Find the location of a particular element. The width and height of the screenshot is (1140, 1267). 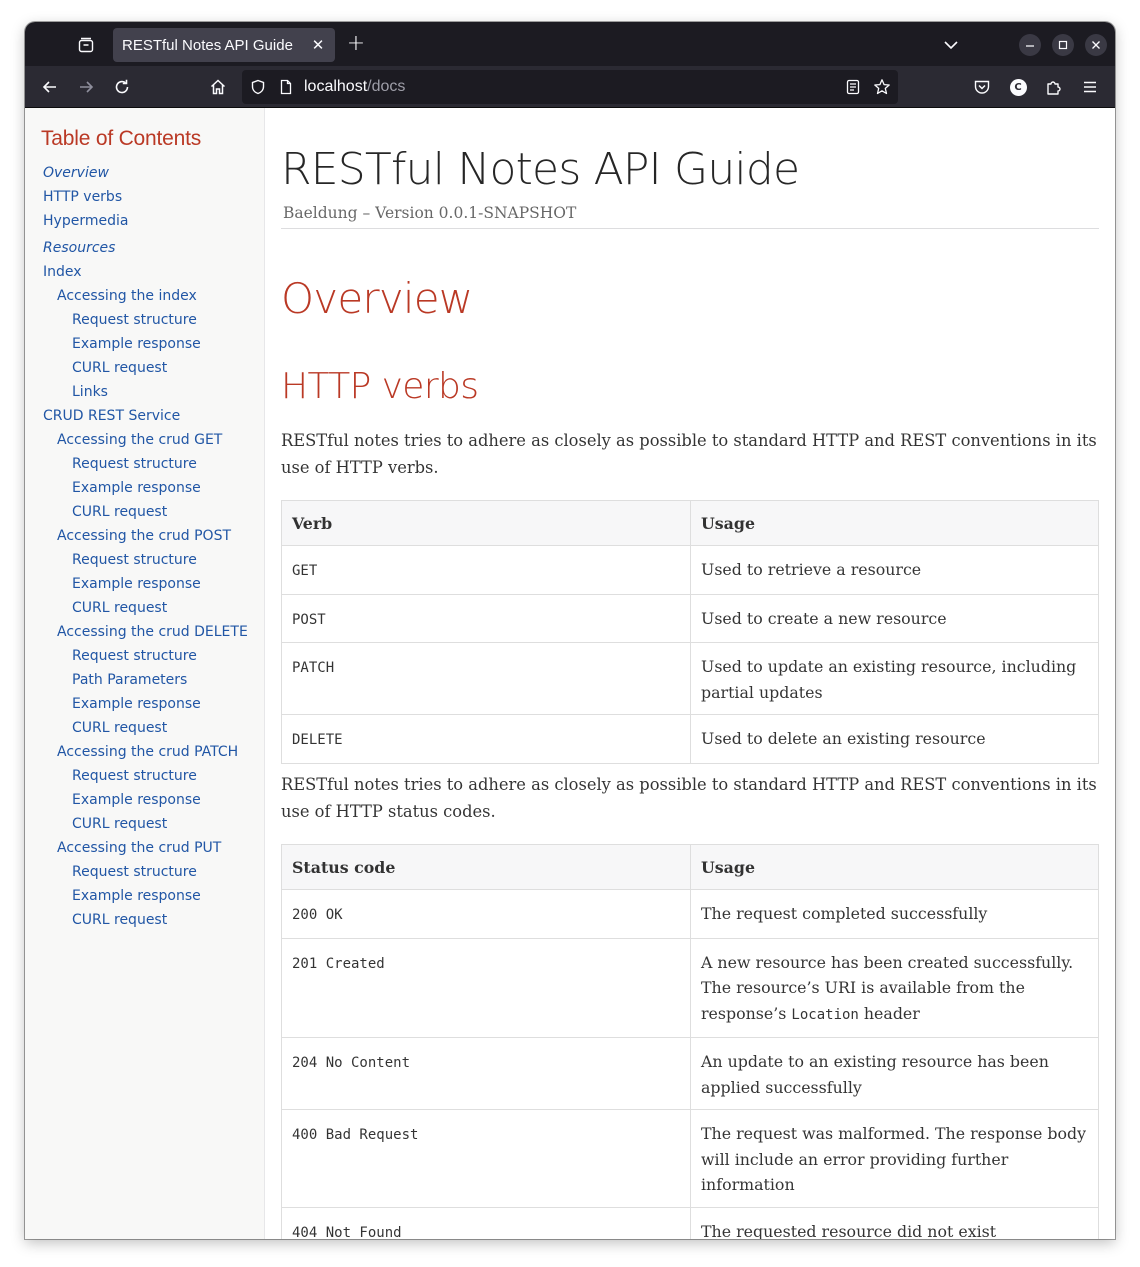

minimize-button is located at coordinates (1030, 45).